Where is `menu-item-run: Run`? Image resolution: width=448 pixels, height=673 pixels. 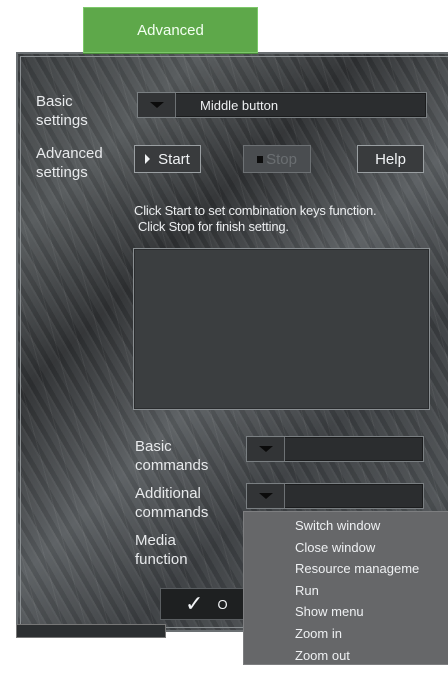 menu-item-run: Run is located at coordinates (346, 591).